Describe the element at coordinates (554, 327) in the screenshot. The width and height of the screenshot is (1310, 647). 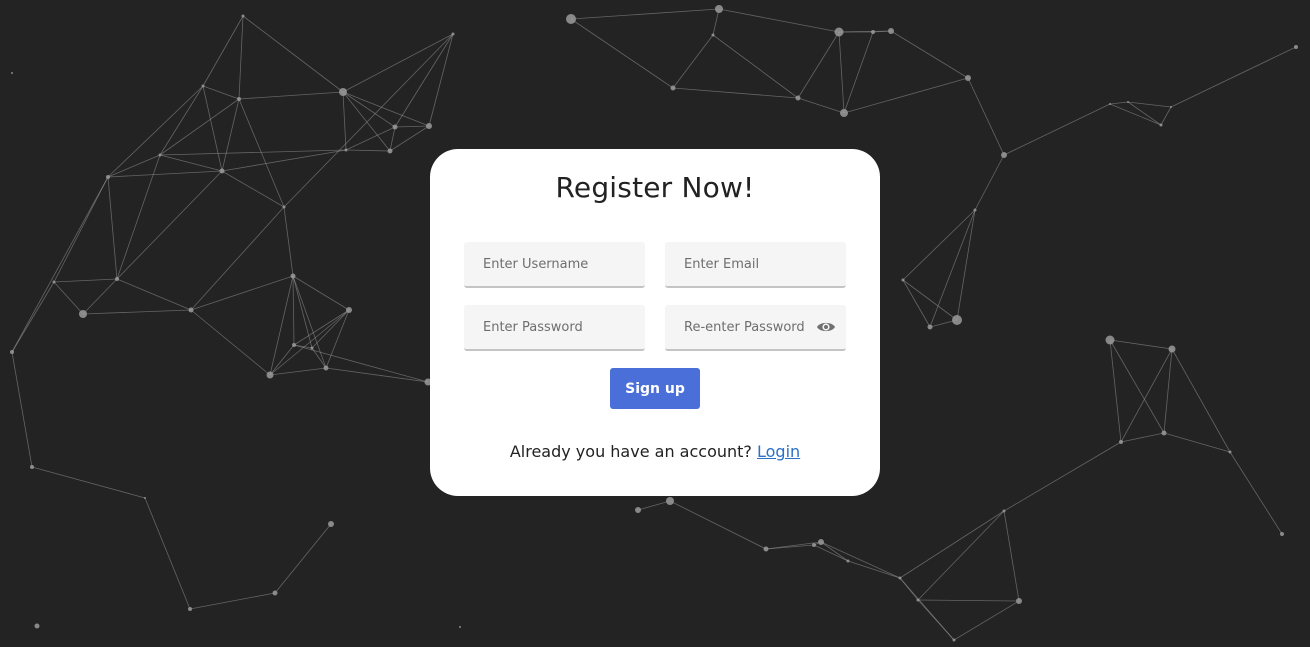
I see `password-input` at that location.